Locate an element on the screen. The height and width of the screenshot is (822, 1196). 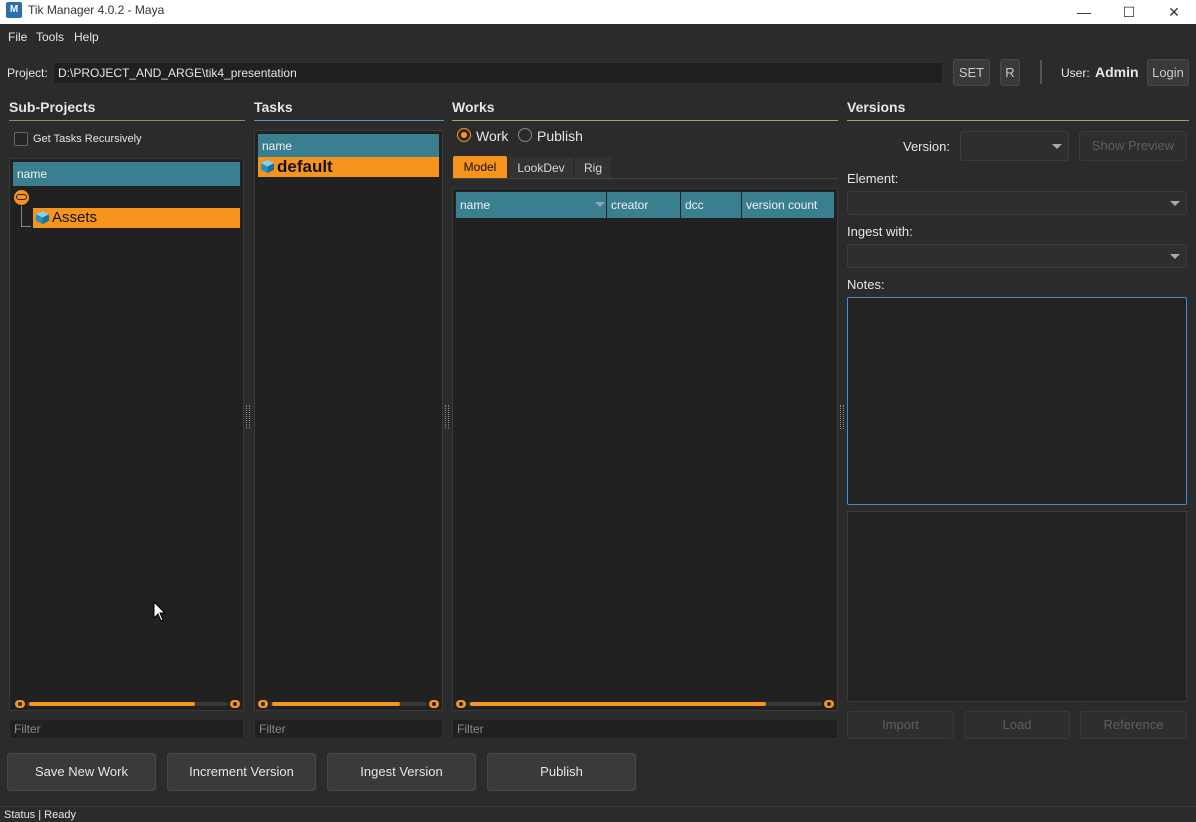
subprojects-filter-input: Filter is located at coordinates (126, 729).